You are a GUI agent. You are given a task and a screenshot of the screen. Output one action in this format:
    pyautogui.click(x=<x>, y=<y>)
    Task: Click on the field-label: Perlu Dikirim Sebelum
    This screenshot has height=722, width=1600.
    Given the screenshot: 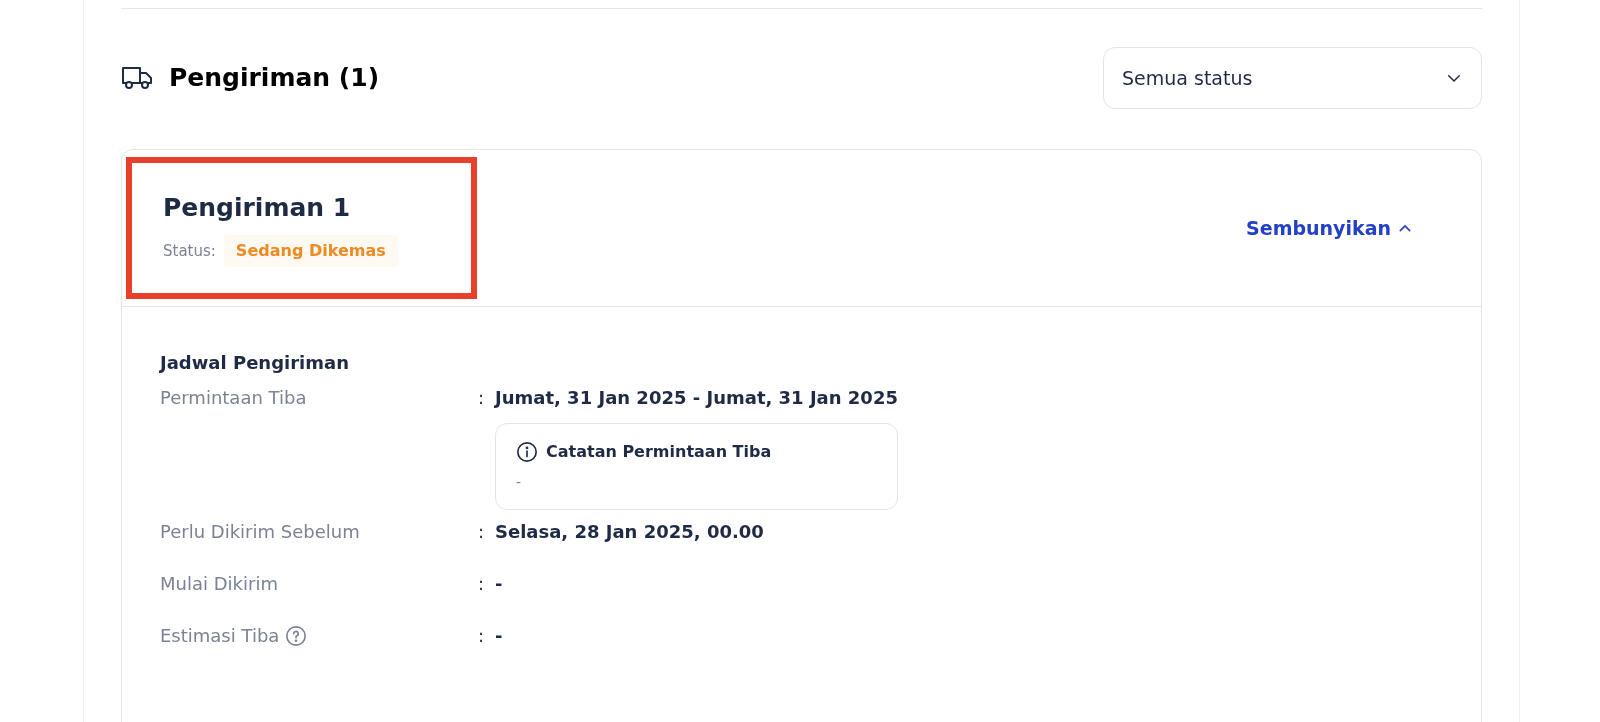 What is the action you would take?
    pyautogui.click(x=260, y=532)
    